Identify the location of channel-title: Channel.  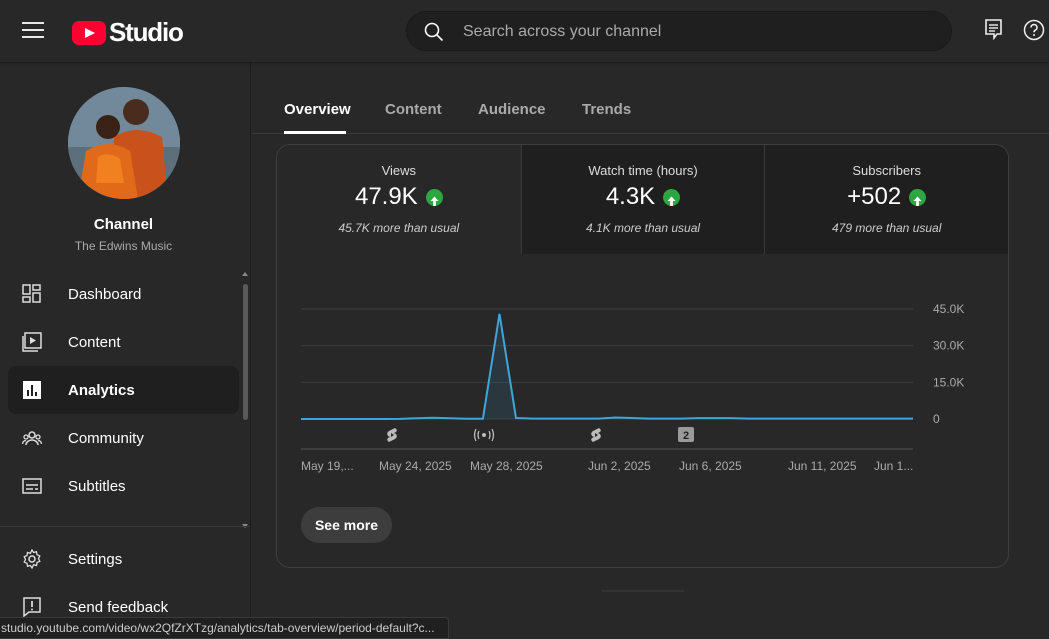
(123, 224).